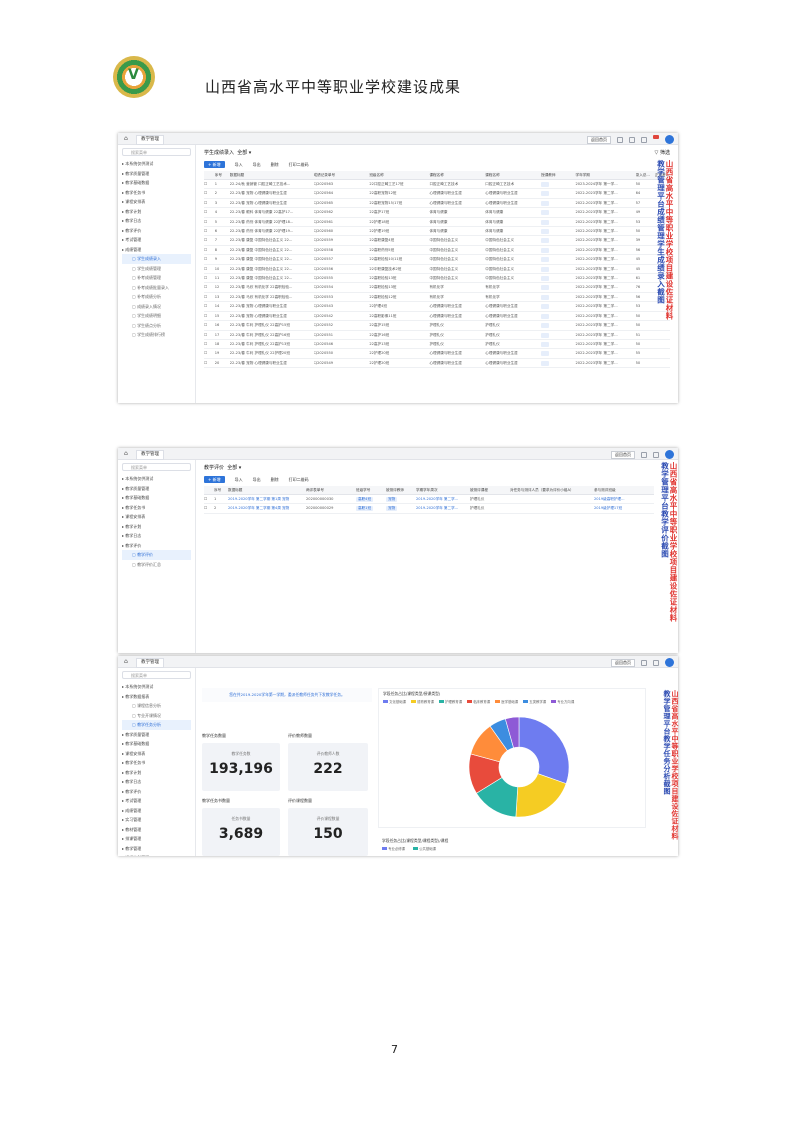  I want to click on scope-select: 全部, so click(232, 468).